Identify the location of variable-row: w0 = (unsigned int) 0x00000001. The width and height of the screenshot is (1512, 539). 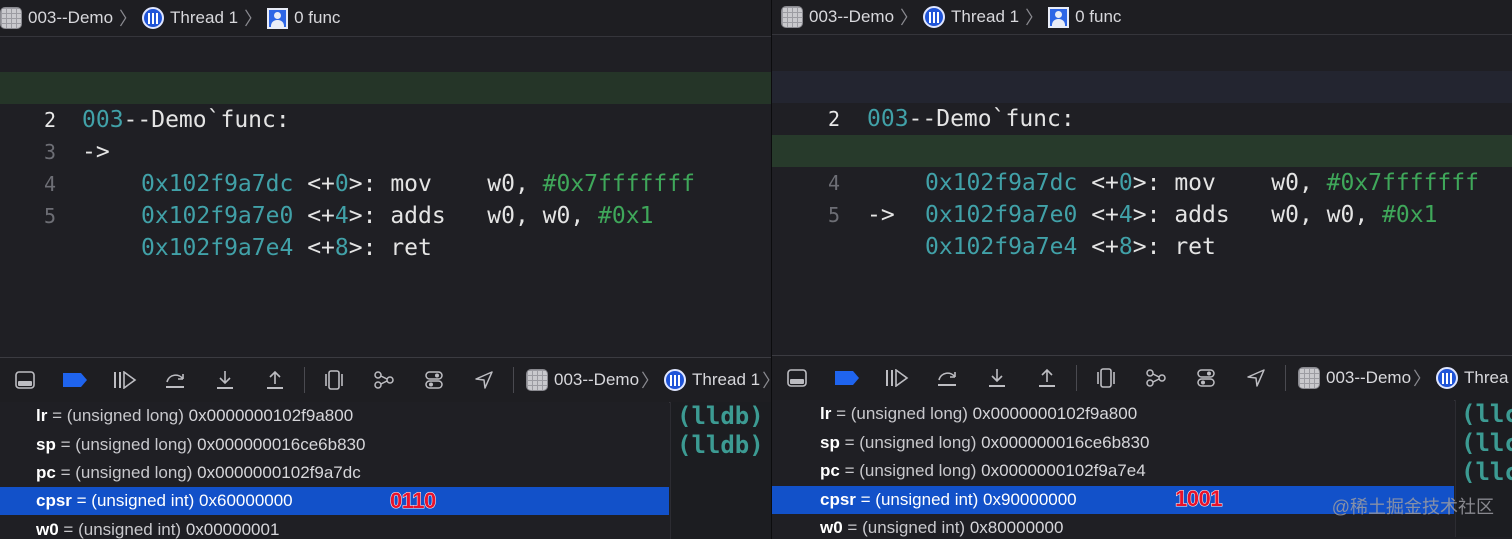
(334, 527).